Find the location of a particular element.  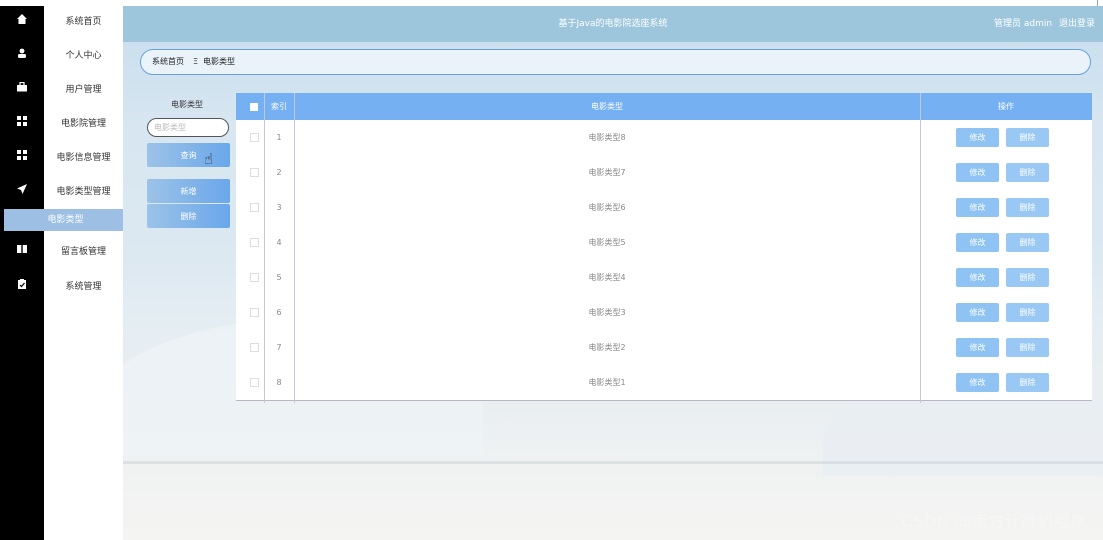

row-index: 1 is located at coordinates (279, 137).